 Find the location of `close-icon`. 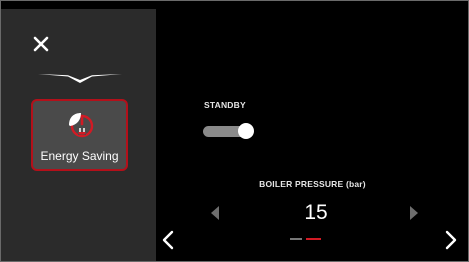

close-icon is located at coordinates (41, 44).